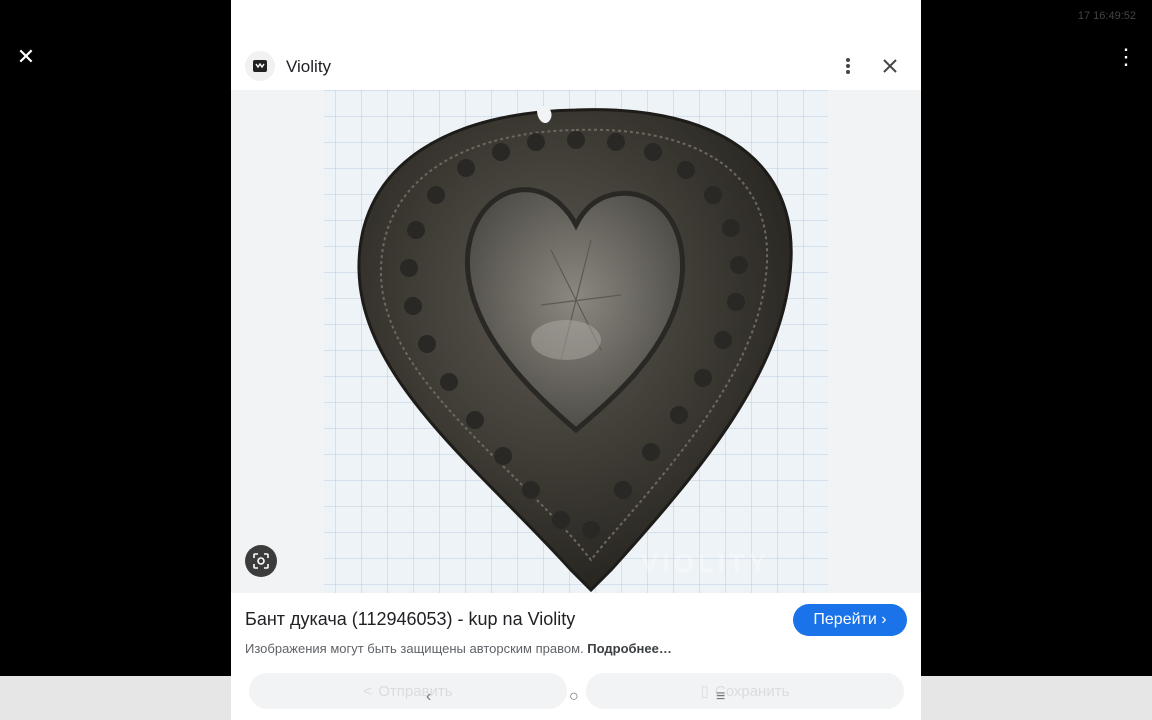 Image resolution: width=1152 pixels, height=720 pixels. Describe the element at coordinates (1126, 57) in the screenshot. I see `more-vert-icon: ⋮` at that location.